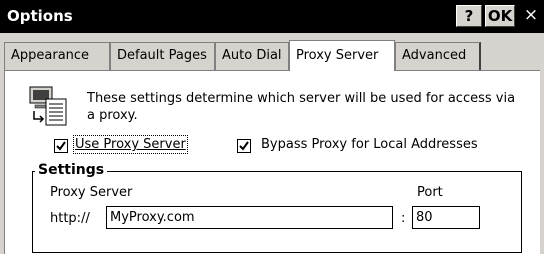 The width and height of the screenshot is (544, 254). Describe the element at coordinates (272, 16) in the screenshot. I see `title-bar: Options ? OK ×` at that location.